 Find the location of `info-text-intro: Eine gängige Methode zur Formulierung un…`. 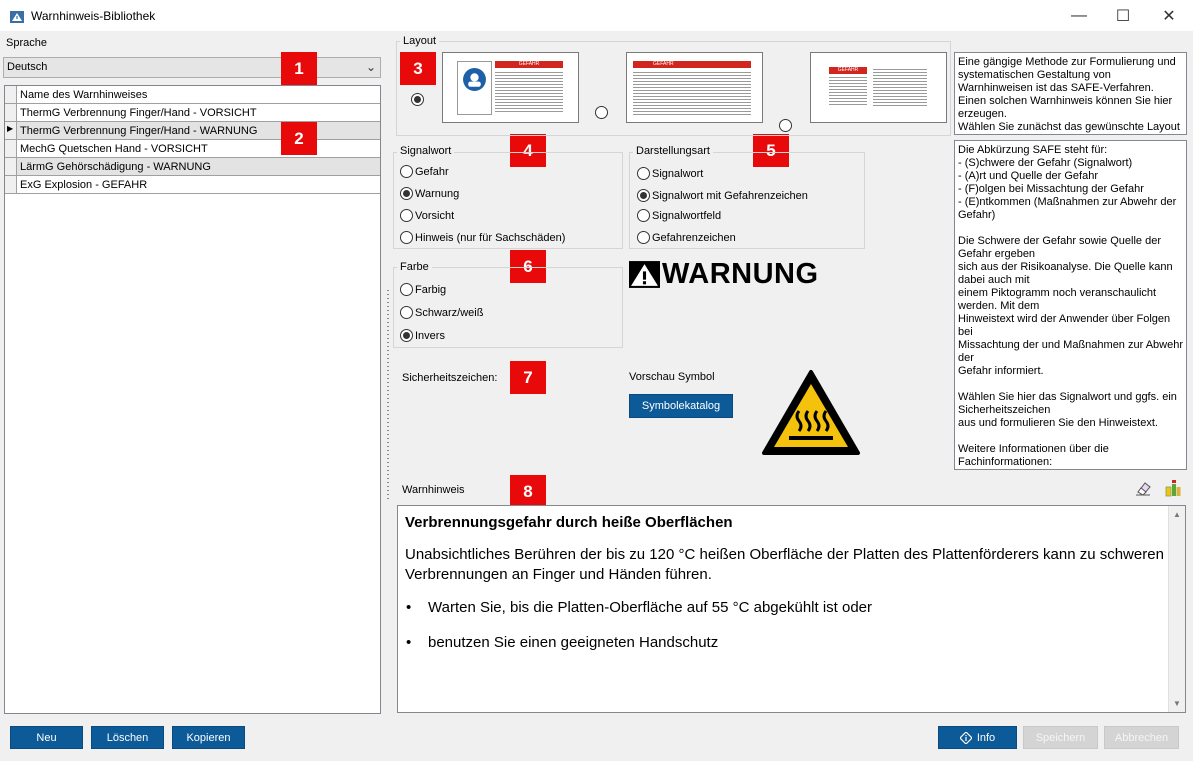

info-text-intro: Eine gängige Methode zur Formulierung un… is located at coordinates (1070, 93).